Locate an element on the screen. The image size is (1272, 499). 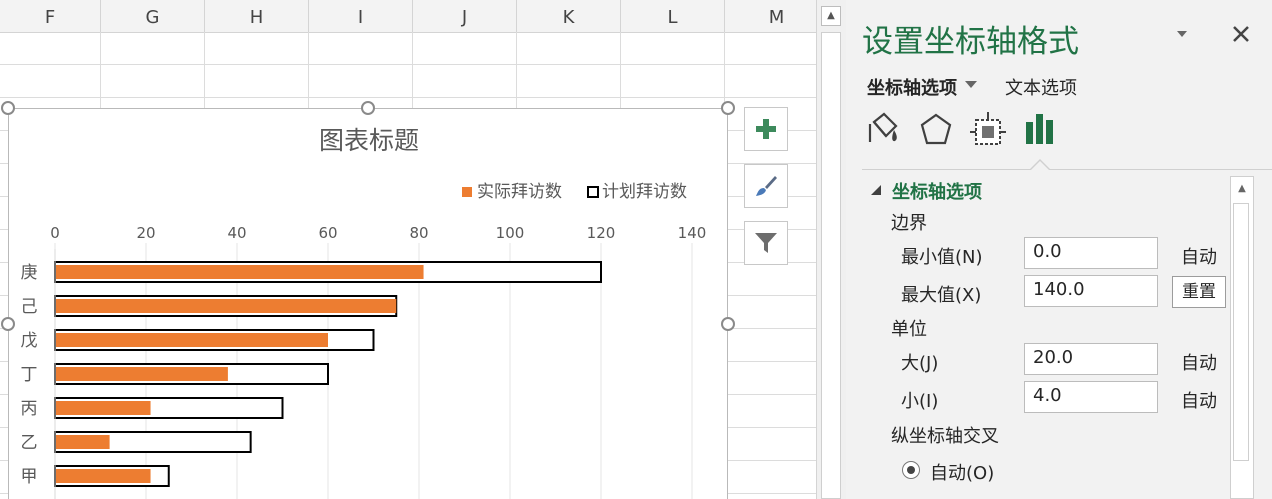
x-tick-label: 140 is located at coordinates (692, 233).